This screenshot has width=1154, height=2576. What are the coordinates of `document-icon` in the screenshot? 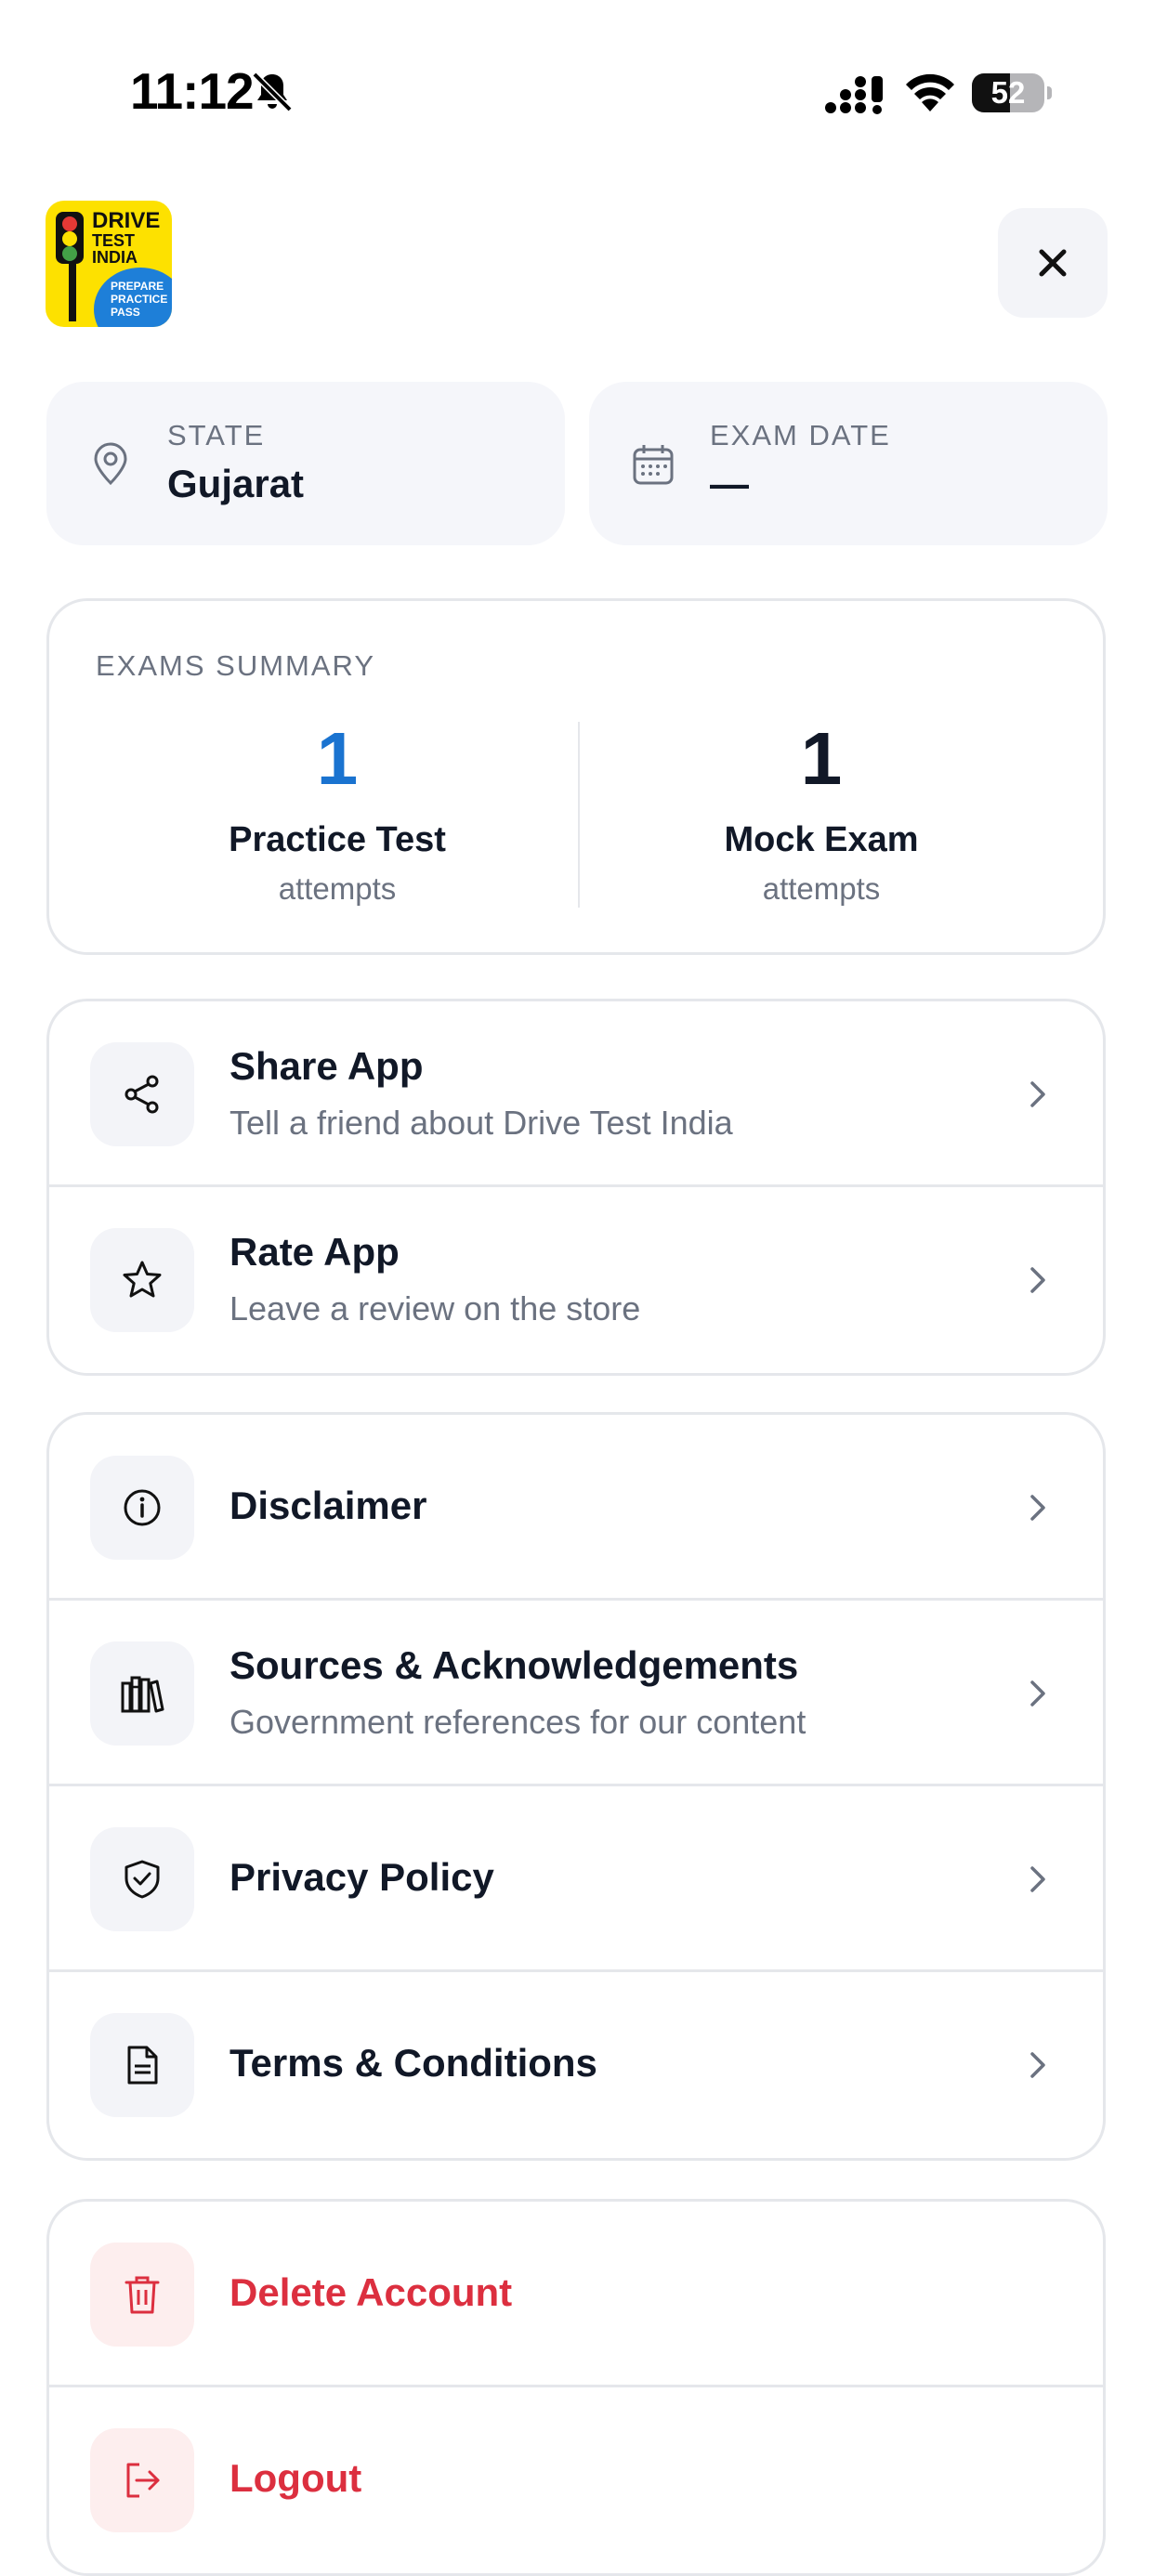 It's located at (142, 2066).